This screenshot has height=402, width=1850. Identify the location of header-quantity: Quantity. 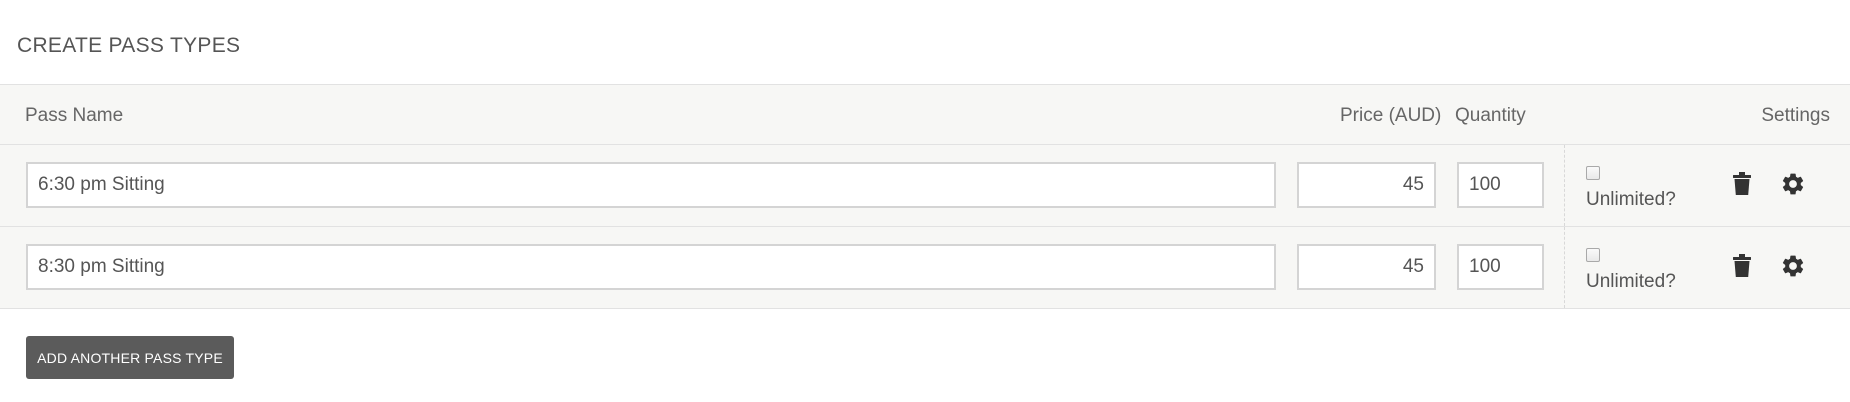
(1490, 115).